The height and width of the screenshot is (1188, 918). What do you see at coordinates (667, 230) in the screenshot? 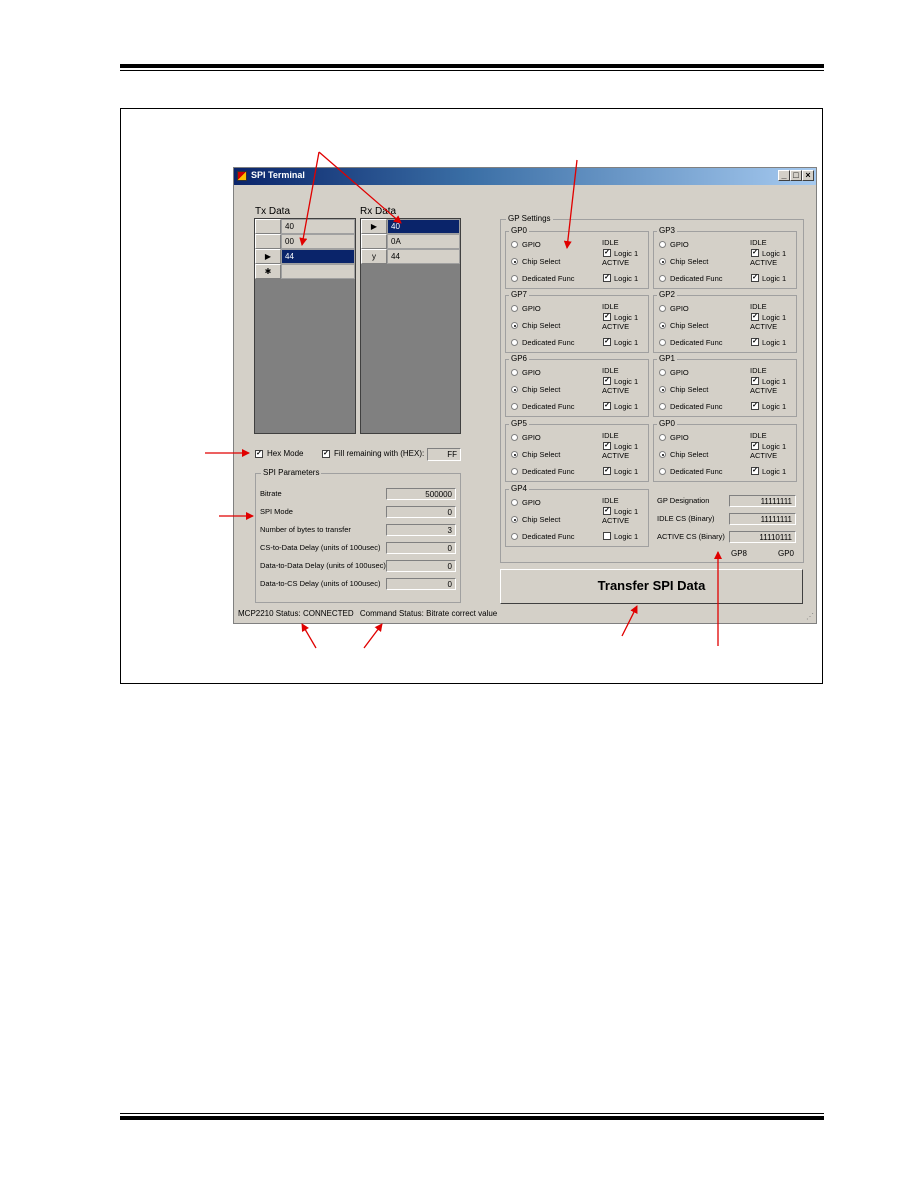
I see `gp-group-title: GP3` at bounding box center [667, 230].